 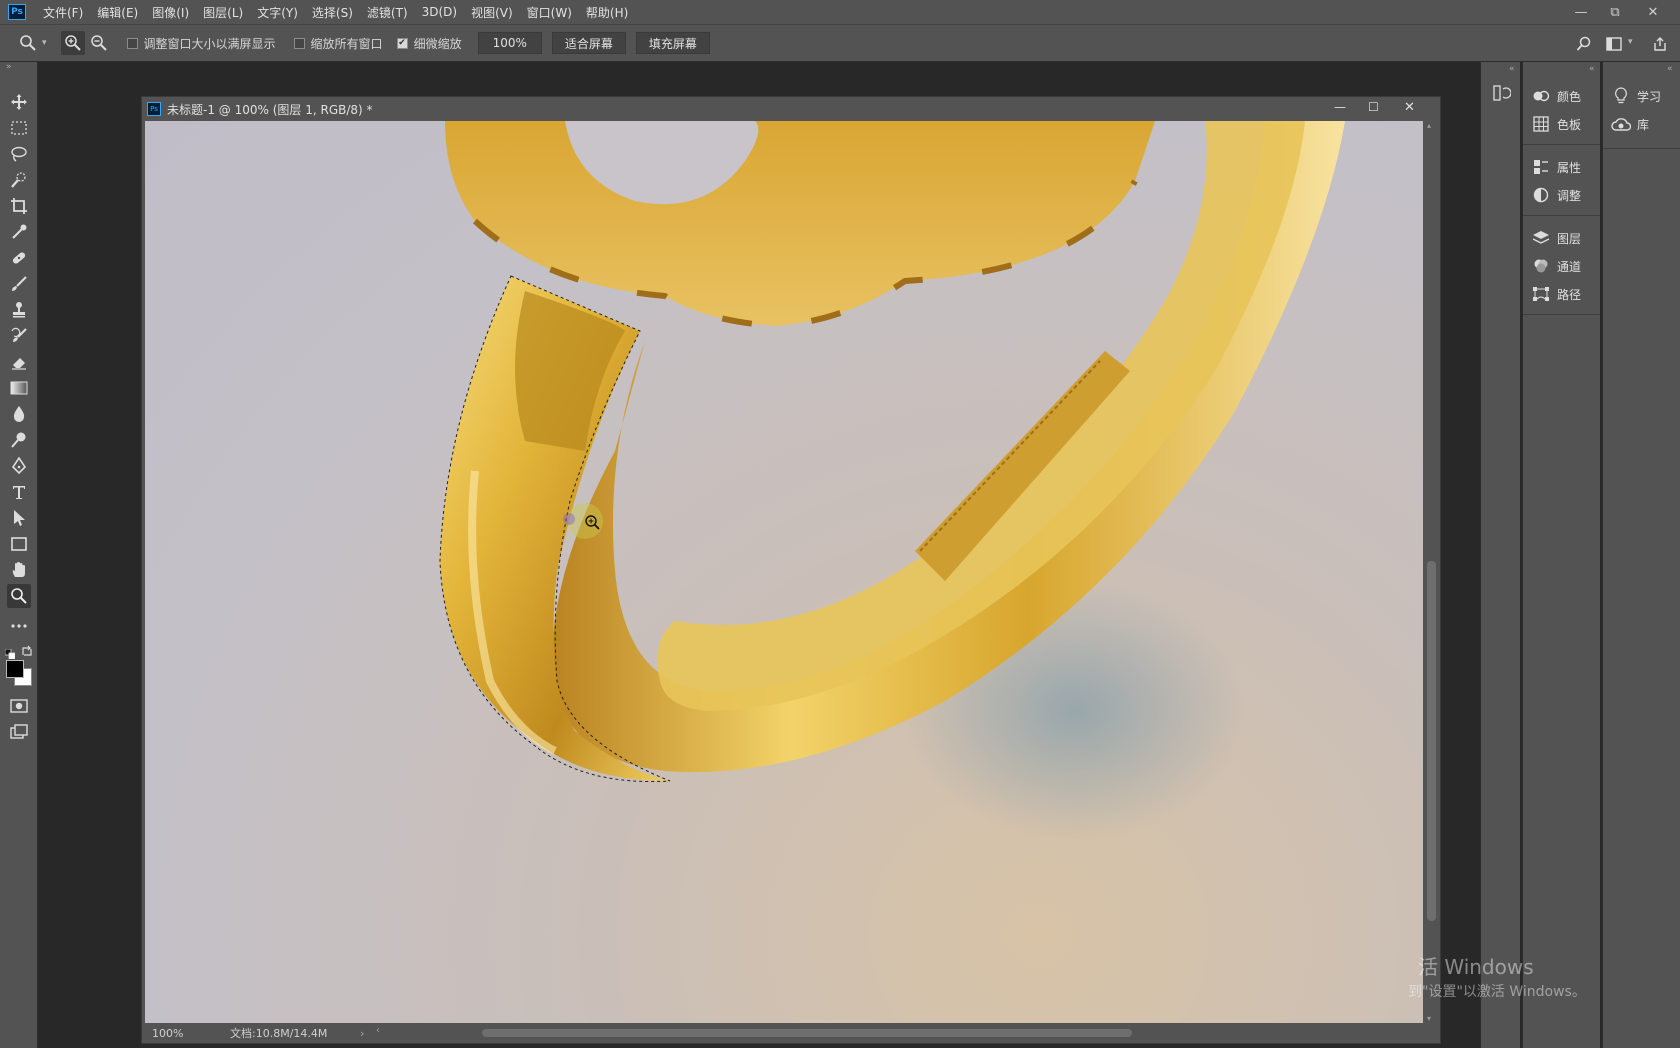 I want to click on default-colors-icon, so click(x=10, y=652).